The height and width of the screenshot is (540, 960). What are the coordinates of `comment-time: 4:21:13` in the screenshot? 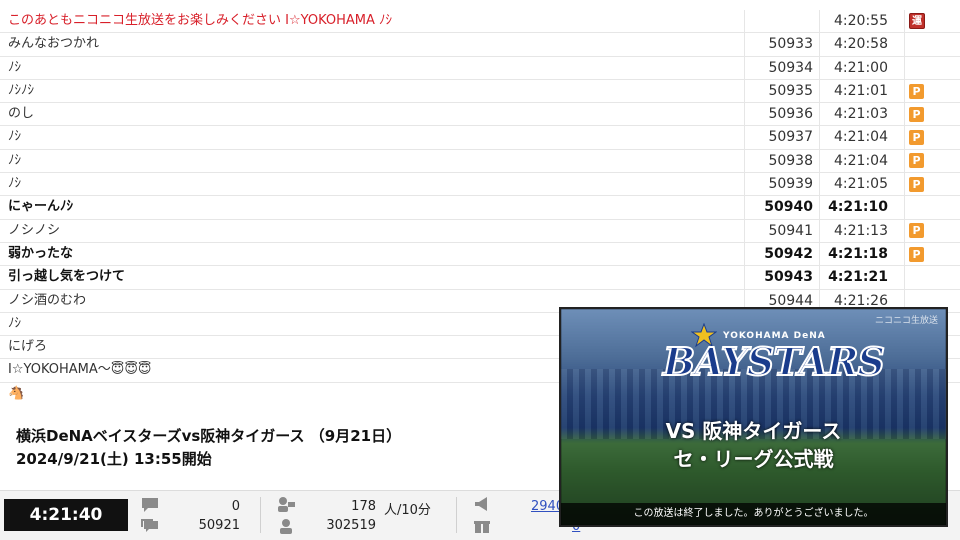 It's located at (862, 230).